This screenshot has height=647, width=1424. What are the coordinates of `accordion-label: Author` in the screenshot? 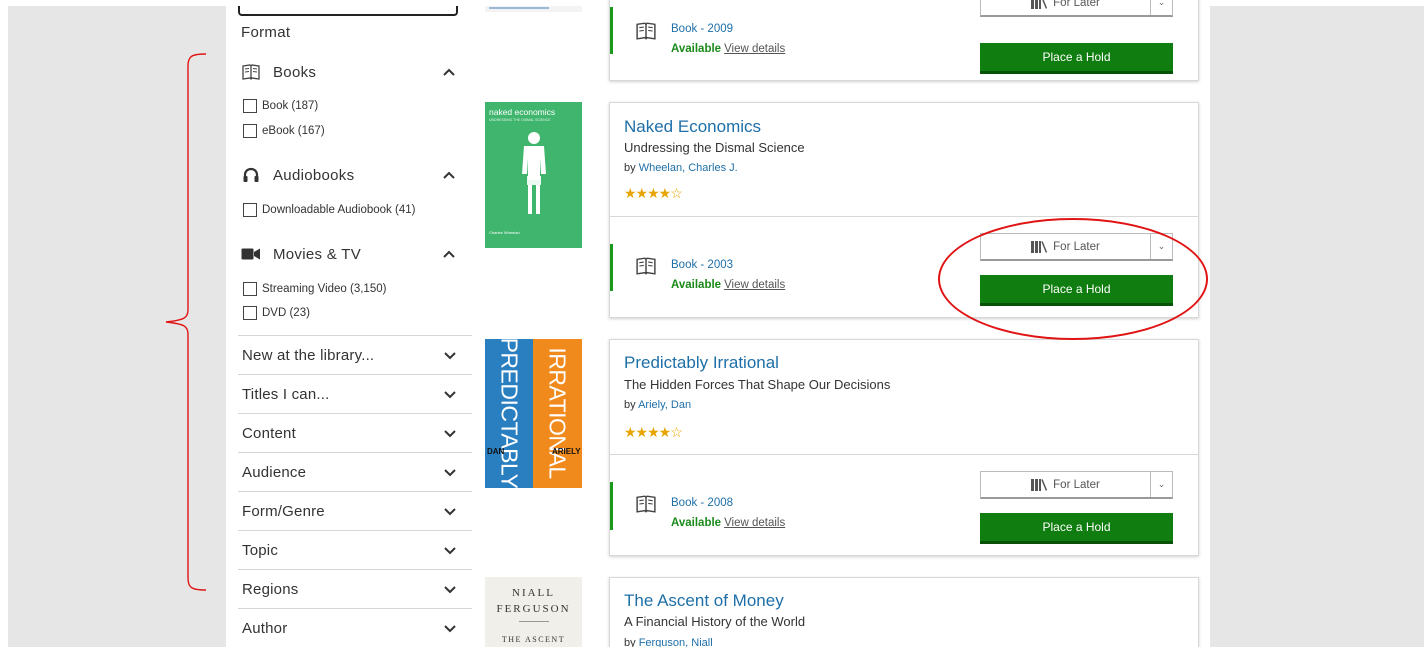 It's located at (265, 628).